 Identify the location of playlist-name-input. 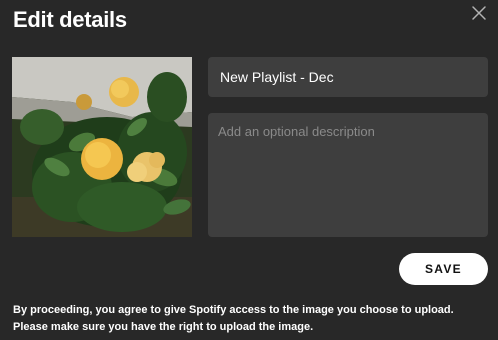
(348, 77).